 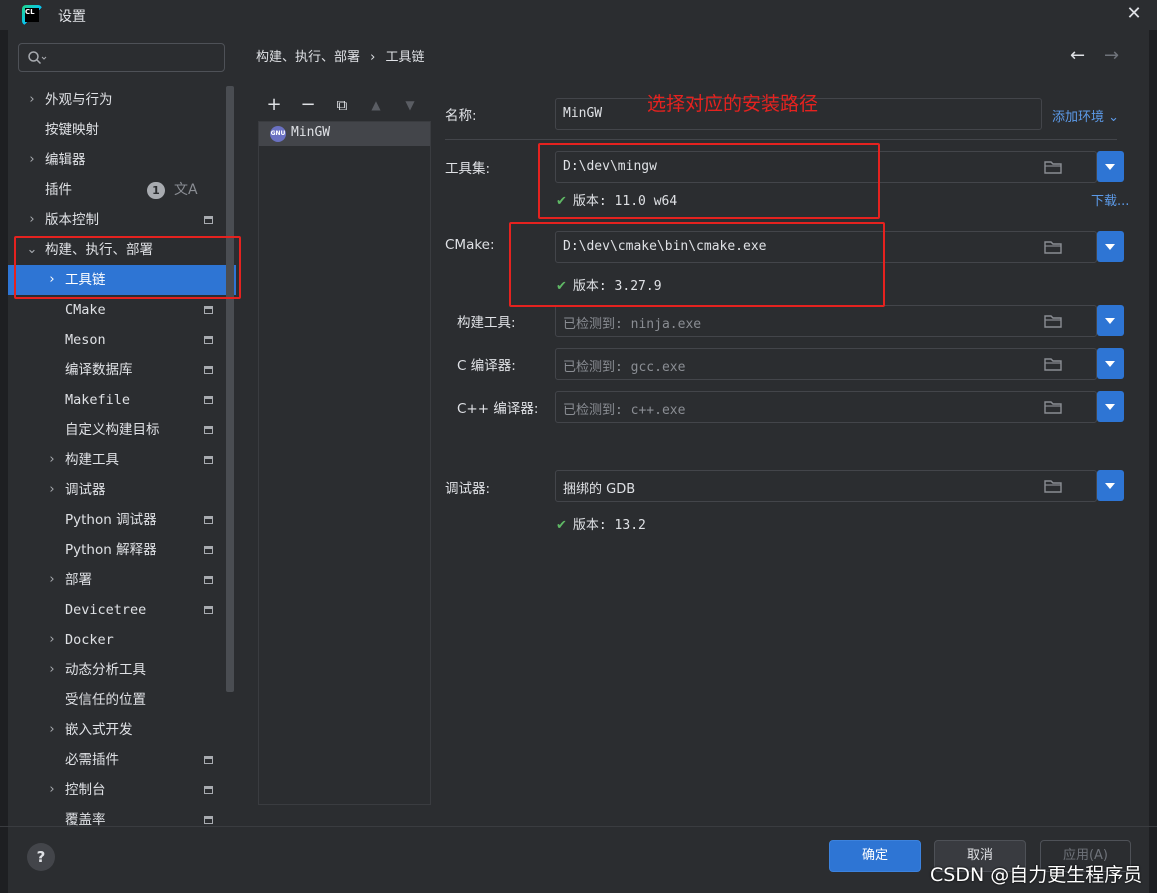 I want to click on debugger-label: 调试器:, so click(x=468, y=489).